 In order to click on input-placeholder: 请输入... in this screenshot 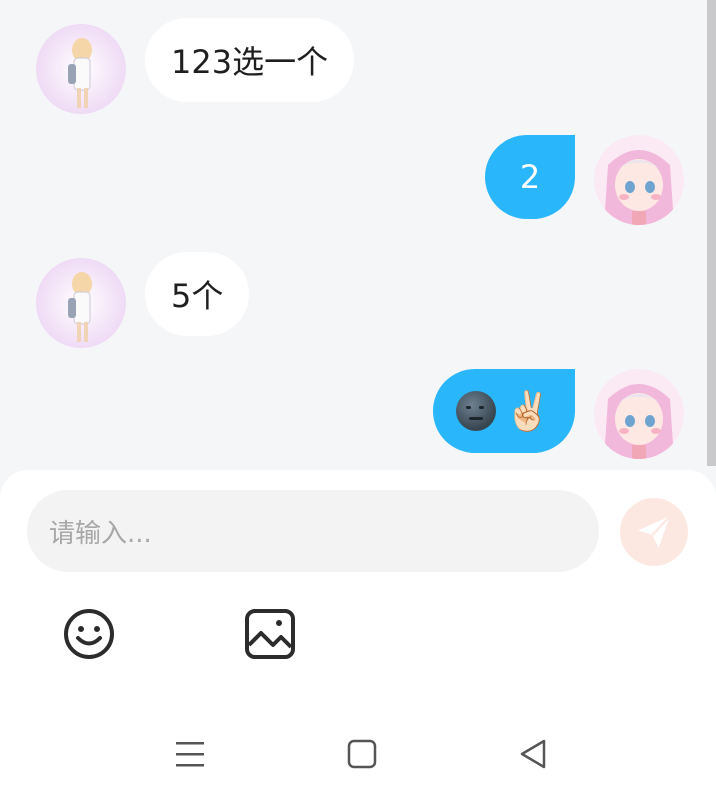, I will do `click(100, 533)`.